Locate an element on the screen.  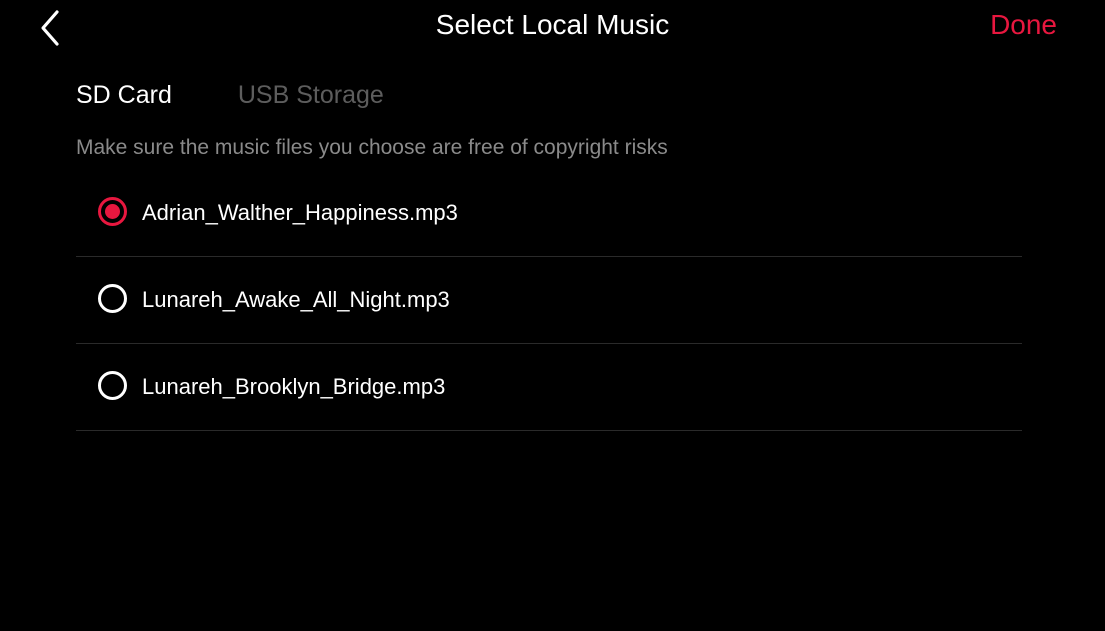
tab-sd-card: SD Card is located at coordinates (124, 95).